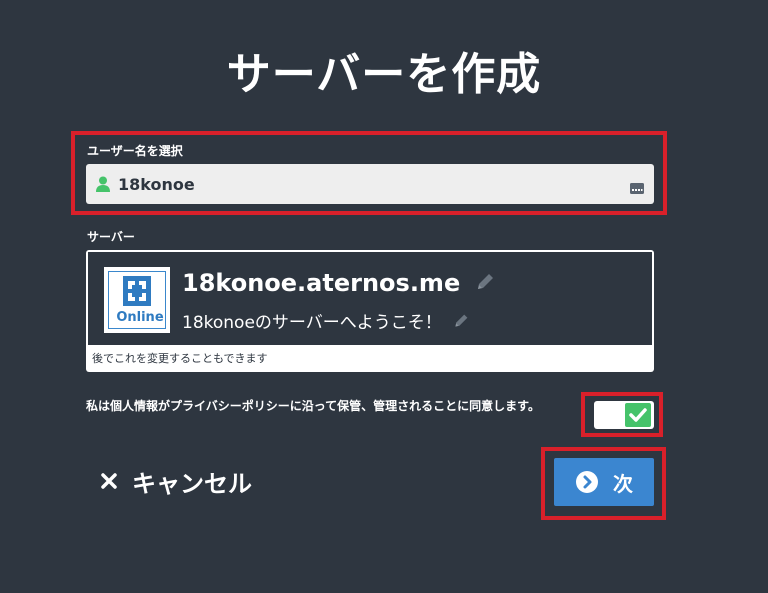 This screenshot has width=768, height=593. I want to click on page-title: サーバーを作成, so click(384, 74).